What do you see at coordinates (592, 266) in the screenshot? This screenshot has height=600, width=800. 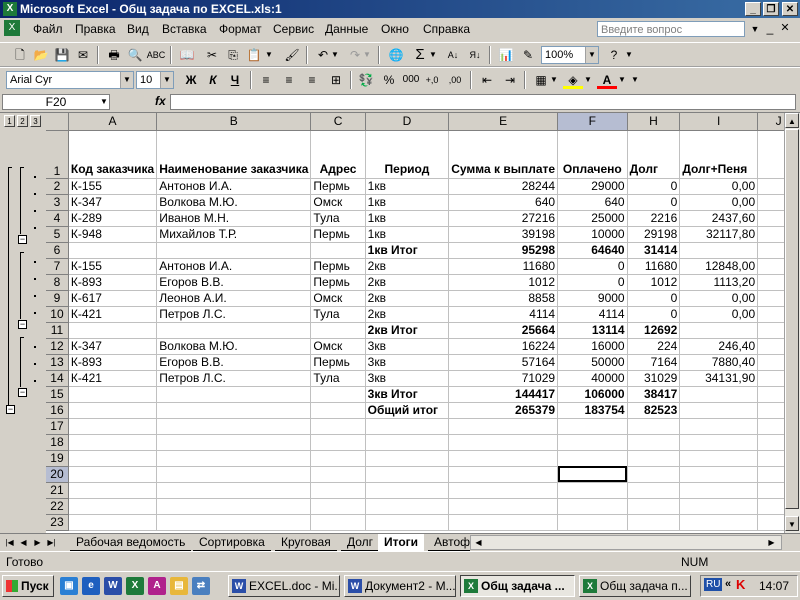 I see `cell-f: 0` at bounding box center [592, 266].